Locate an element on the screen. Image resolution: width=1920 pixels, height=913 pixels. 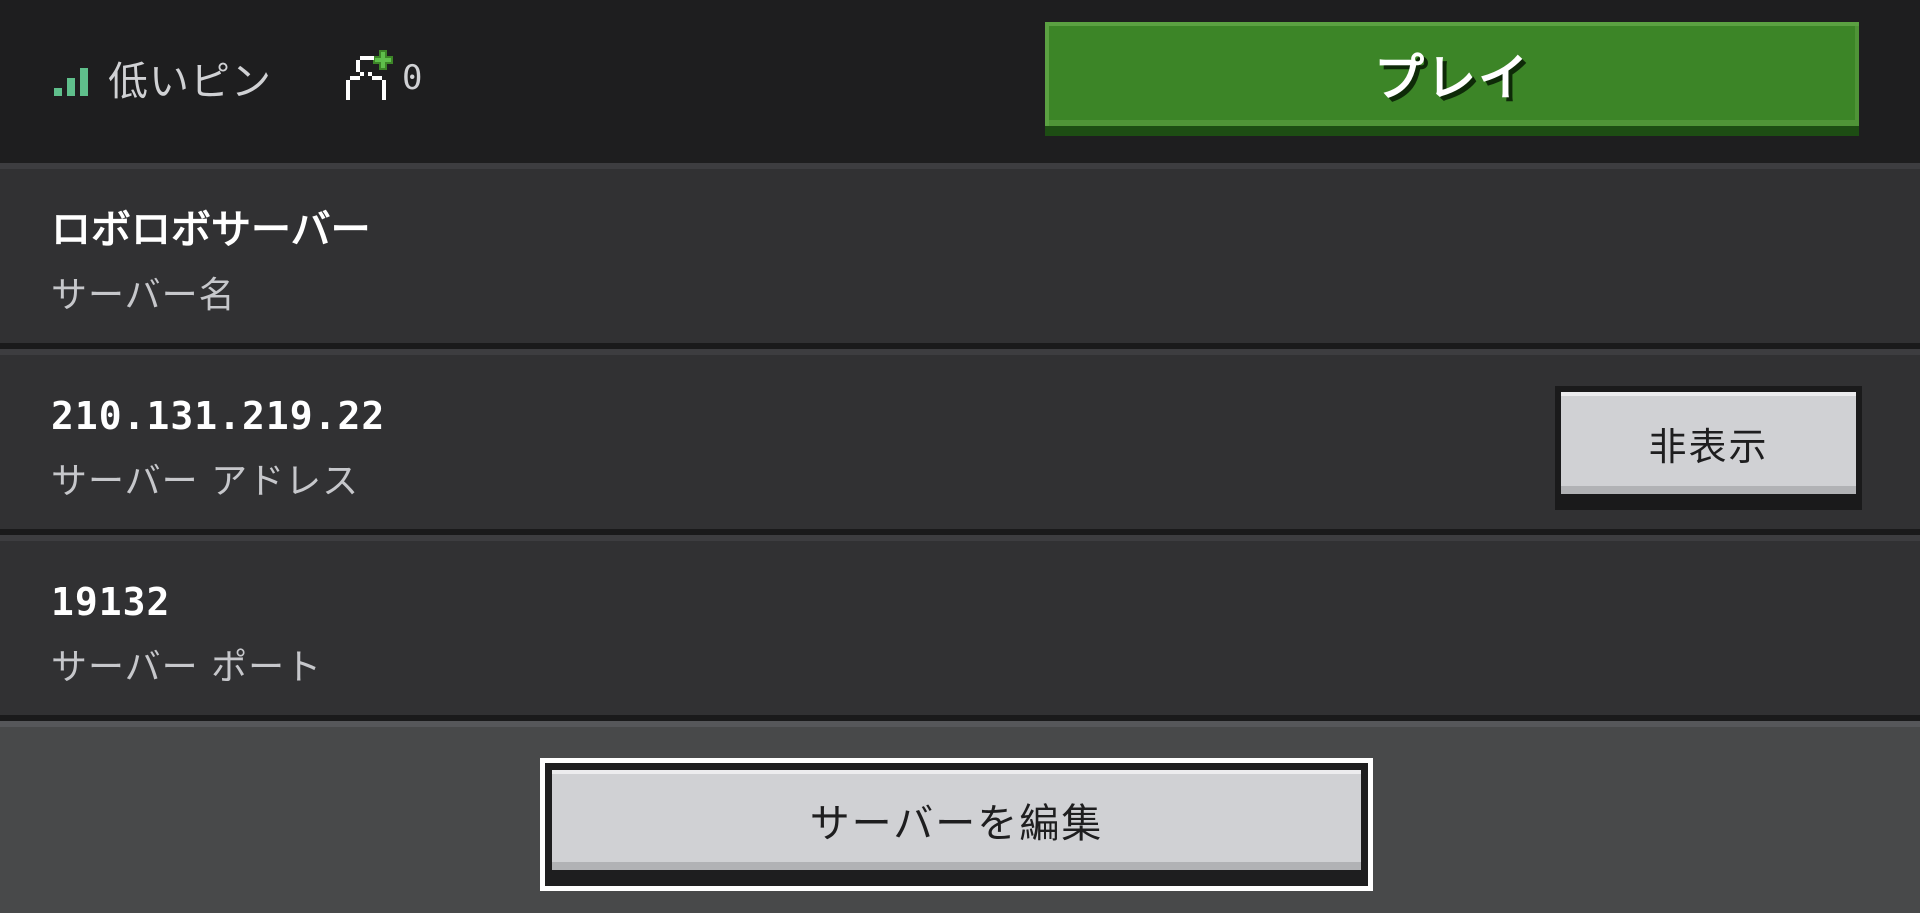
edit-server-button: サーバーを編集 is located at coordinates (956, 824).